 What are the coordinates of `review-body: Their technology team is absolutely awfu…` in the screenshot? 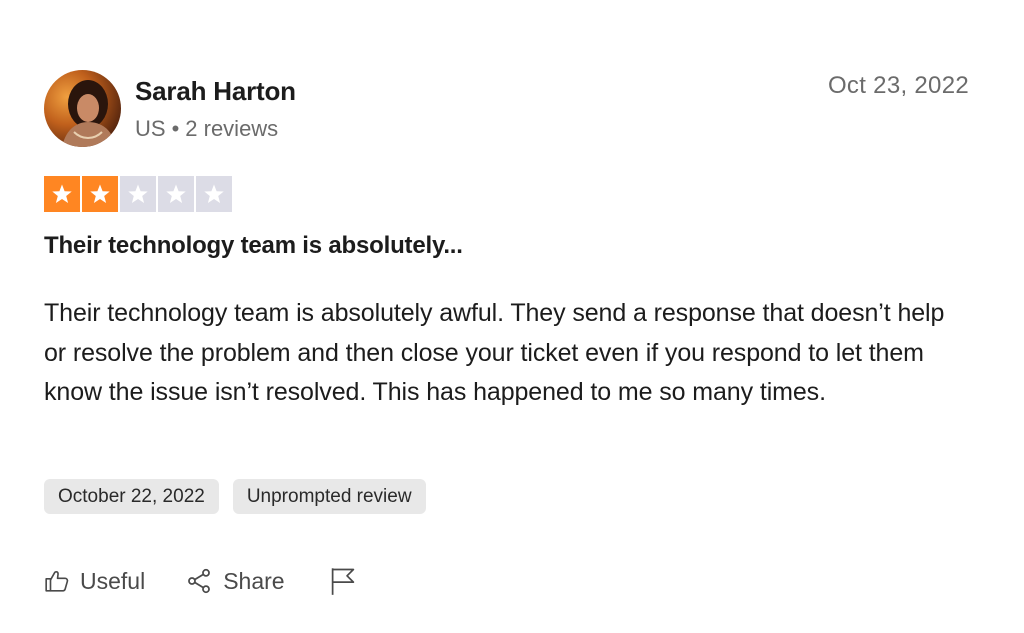 It's located at (494, 352).